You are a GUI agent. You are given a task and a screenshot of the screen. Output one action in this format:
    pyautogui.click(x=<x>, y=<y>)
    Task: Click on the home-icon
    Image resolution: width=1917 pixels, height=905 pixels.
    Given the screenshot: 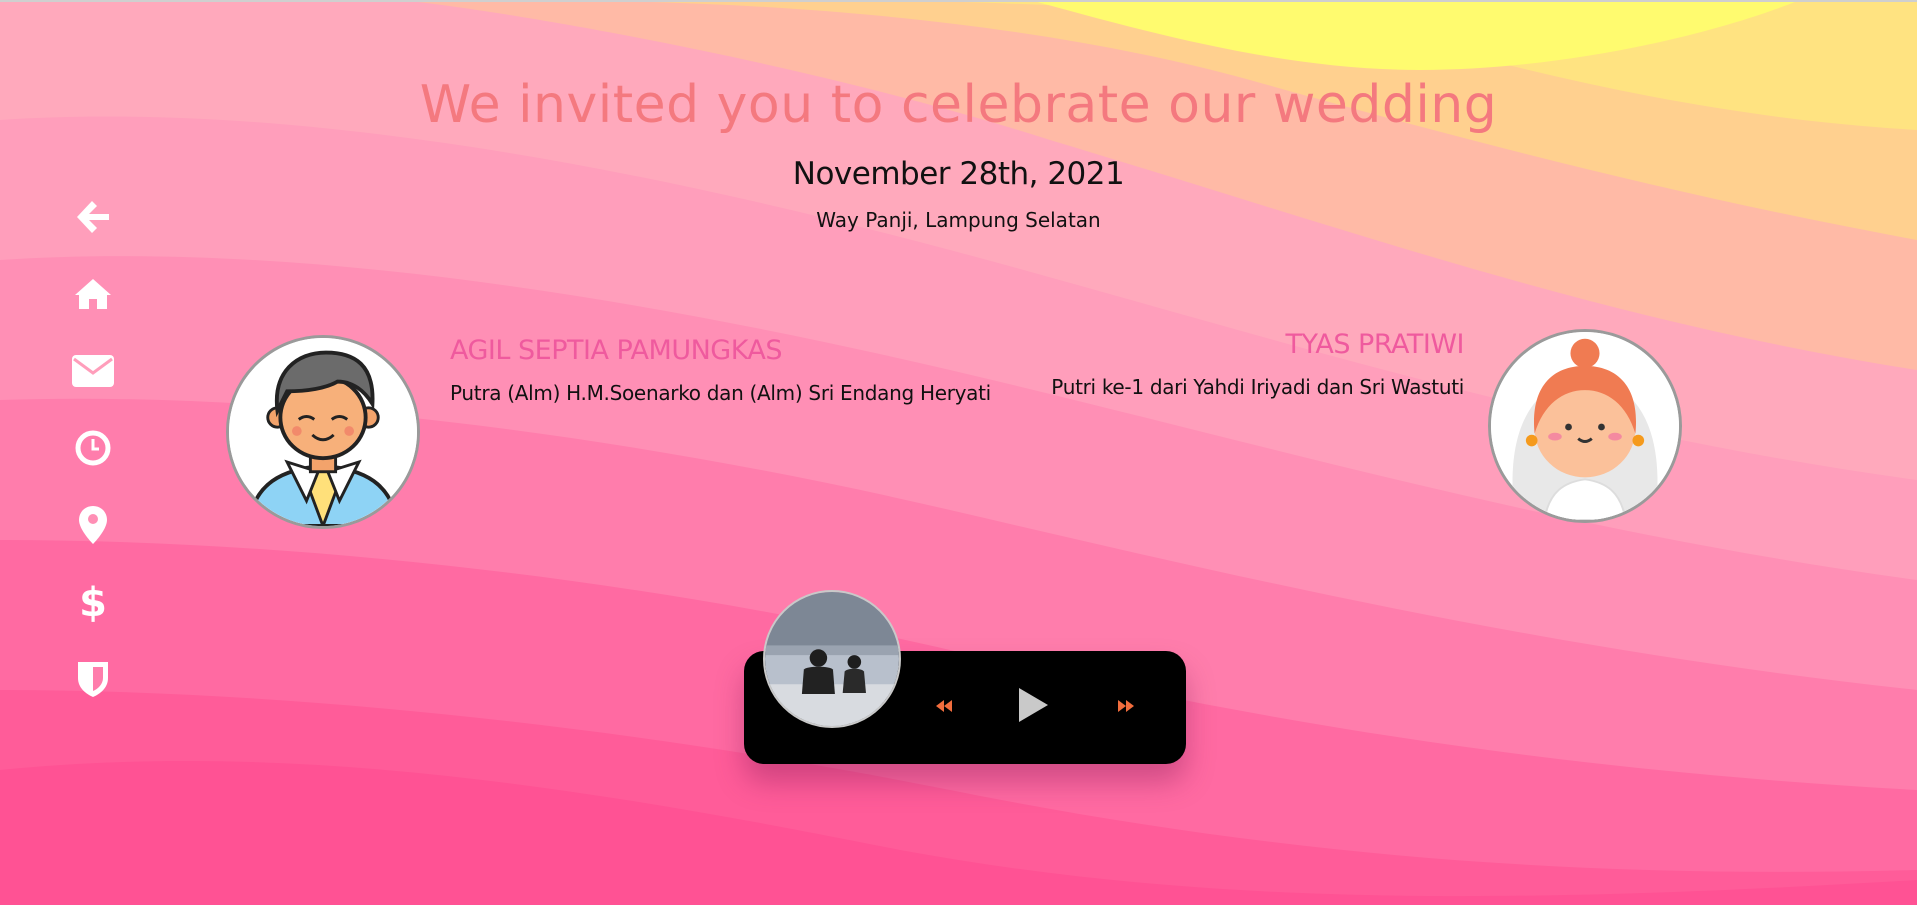 What is the action you would take?
    pyautogui.click(x=93, y=294)
    